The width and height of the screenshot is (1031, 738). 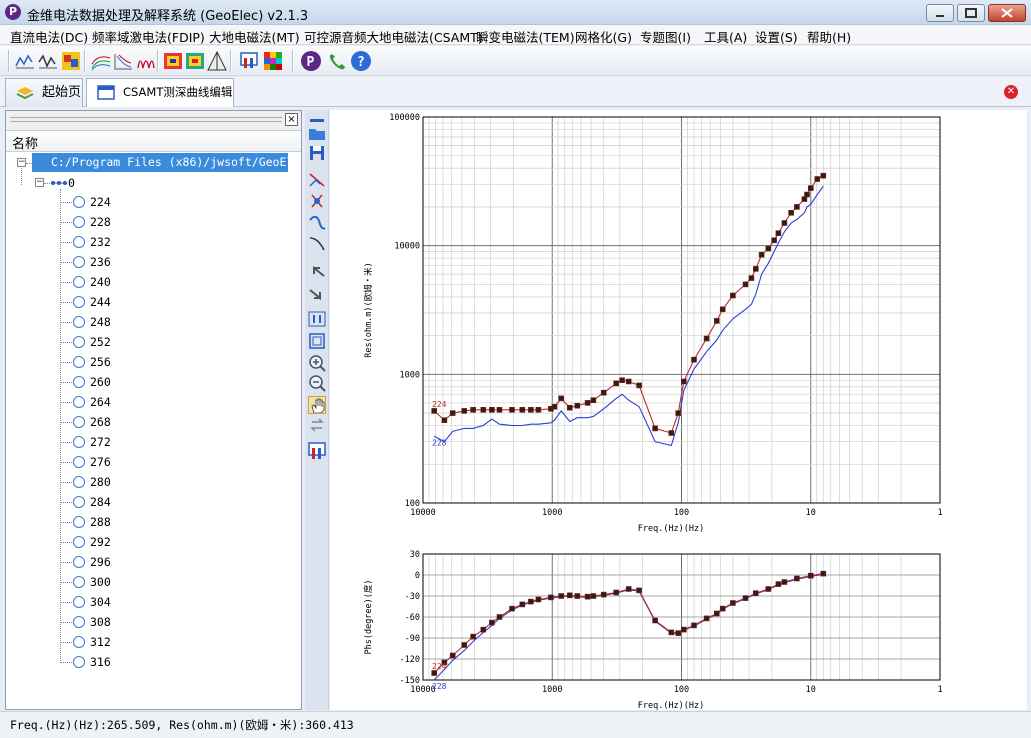 I want to click on ip-curve-icon, so click(x=48, y=61).